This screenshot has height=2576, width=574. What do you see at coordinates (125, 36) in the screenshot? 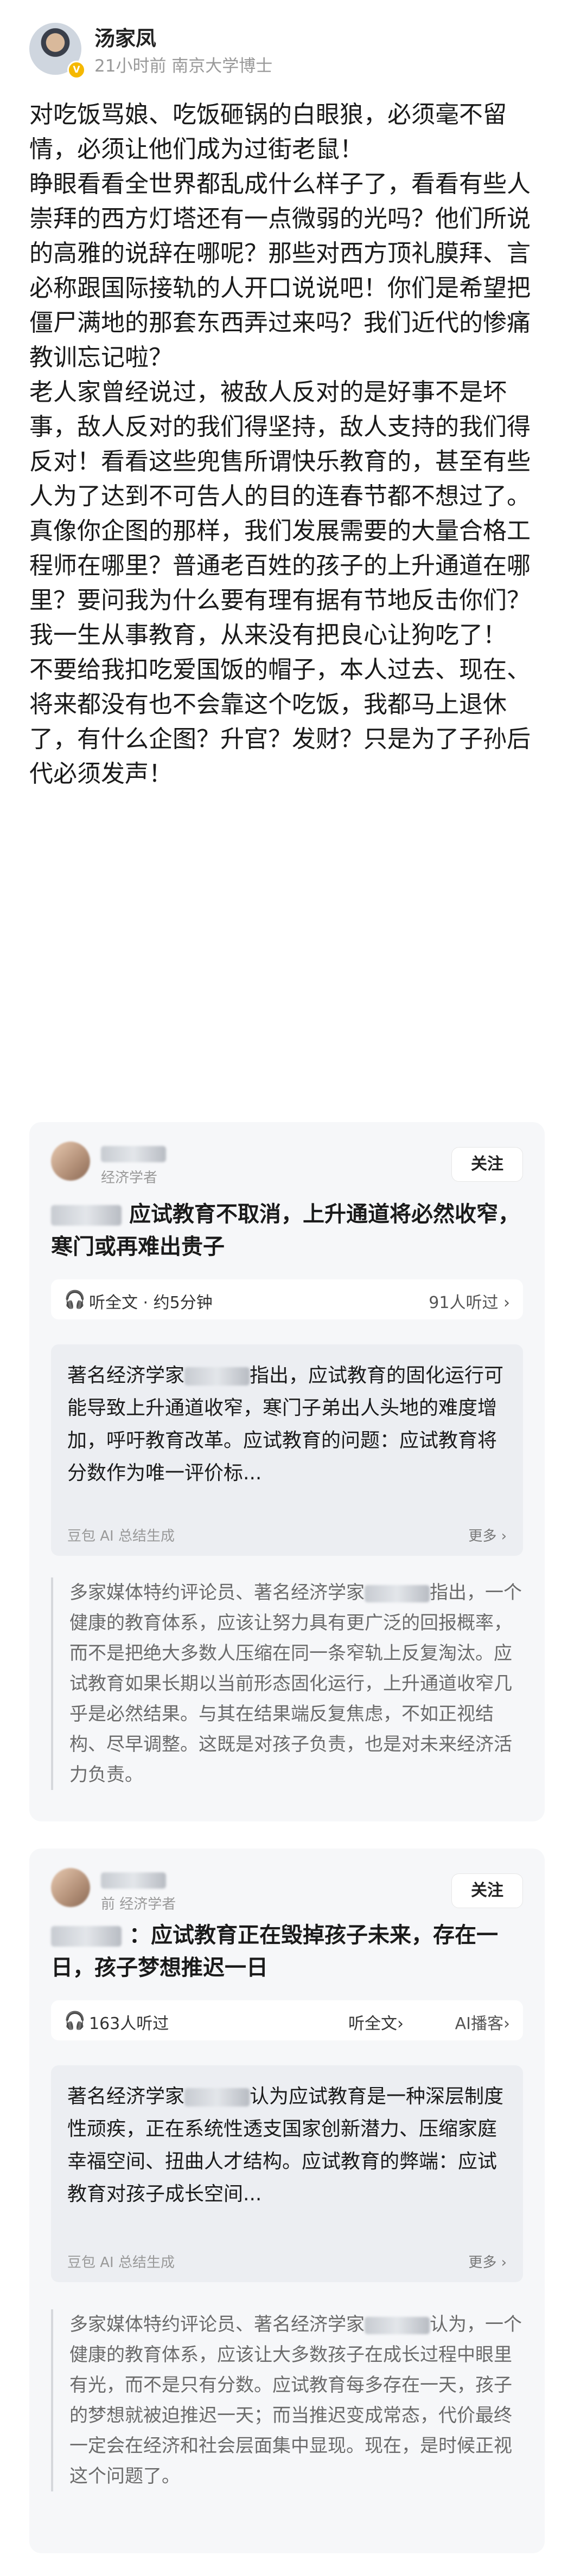
I see `author-name: 汤家凤` at bounding box center [125, 36].